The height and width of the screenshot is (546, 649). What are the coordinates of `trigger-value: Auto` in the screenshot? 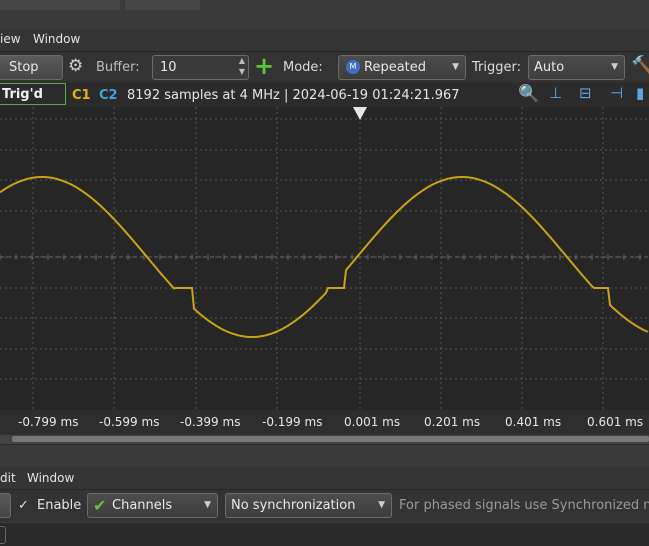 It's located at (549, 67).